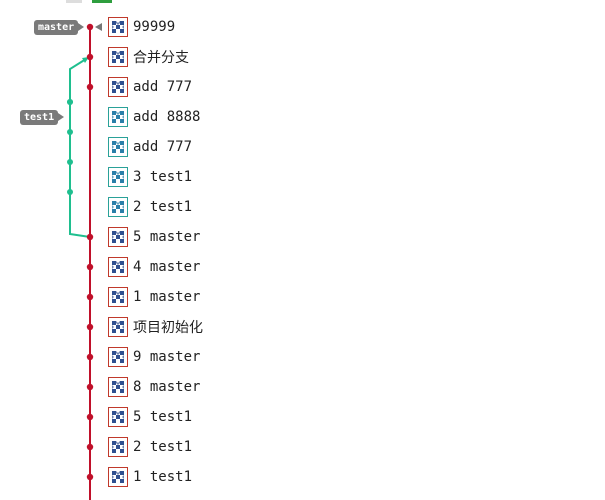 Image resolution: width=605 pixels, height=500 pixels. What do you see at coordinates (167, 237) in the screenshot?
I see `commit-message: 5 master` at bounding box center [167, 237].